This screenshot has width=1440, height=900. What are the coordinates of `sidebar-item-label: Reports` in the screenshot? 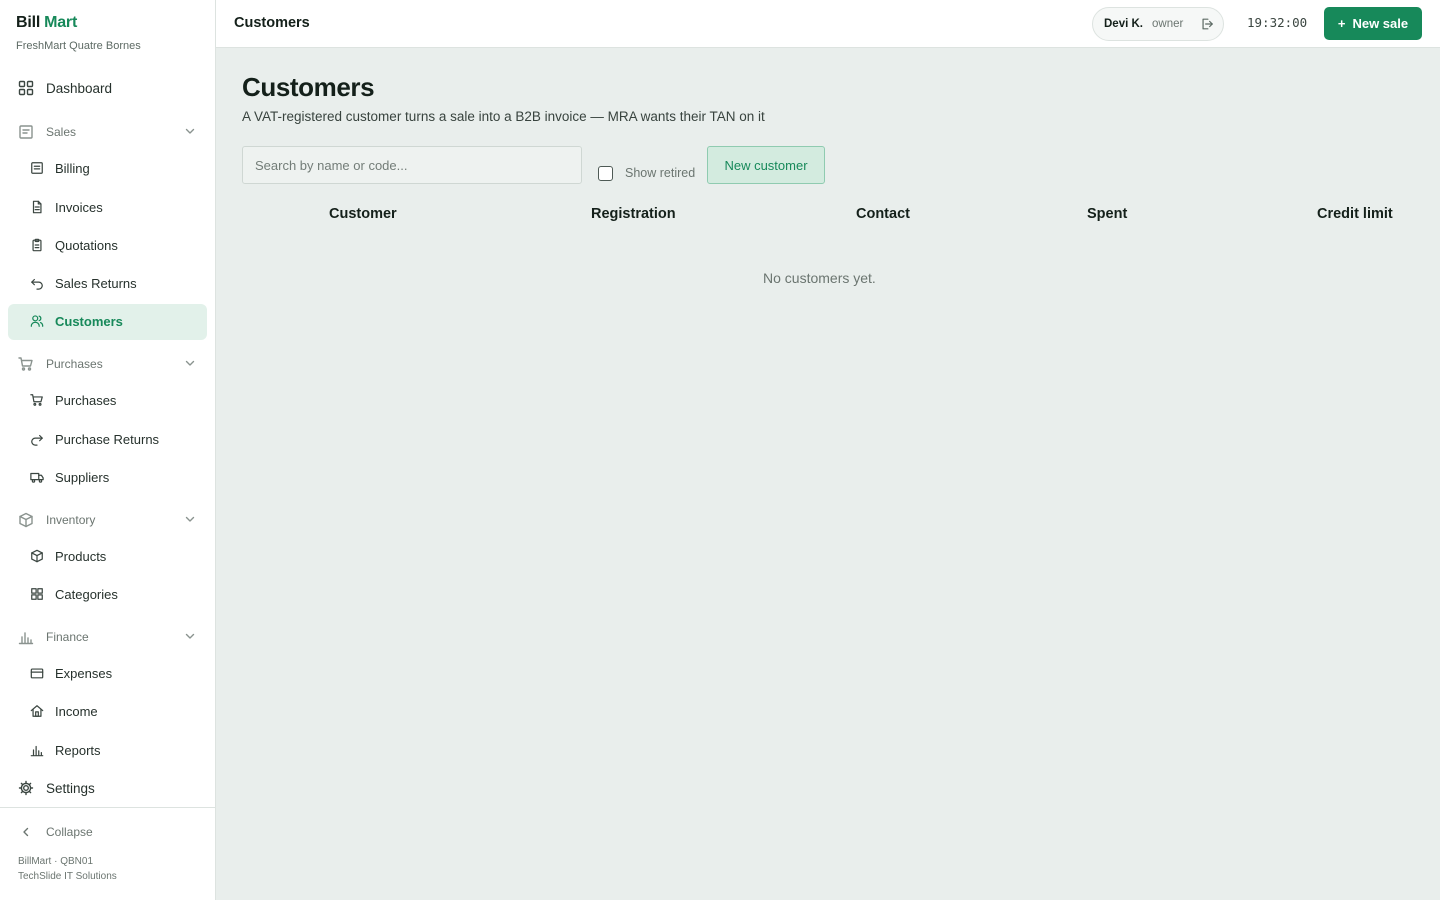 It's located at (78, 750).